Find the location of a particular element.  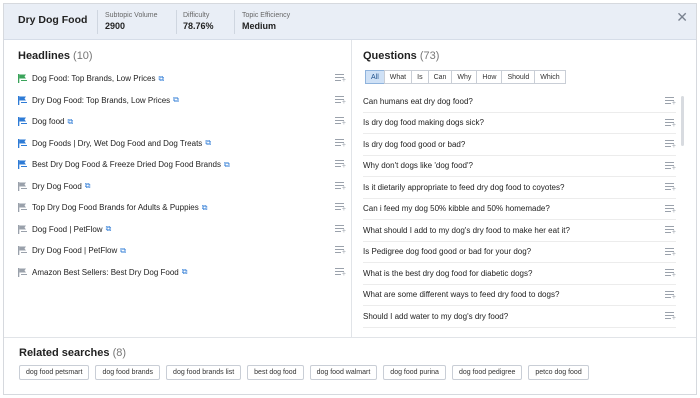

filter-what: What is located at coordinates (398, 77).